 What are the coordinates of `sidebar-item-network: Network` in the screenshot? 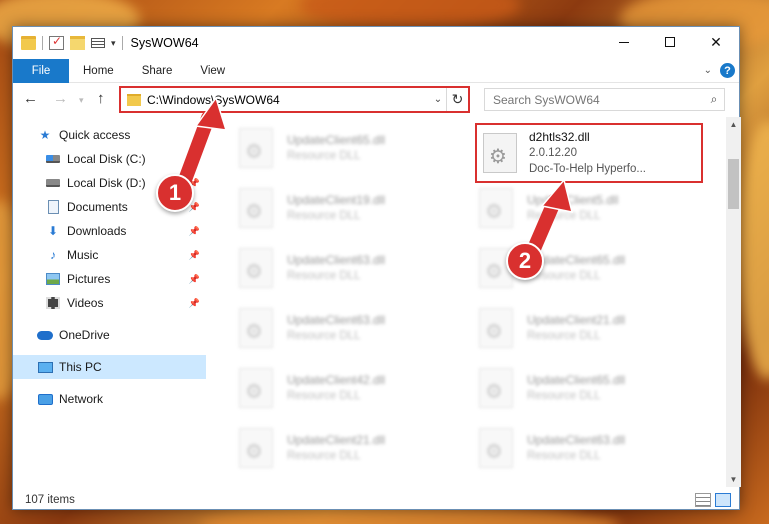 It's located at (109, 399).